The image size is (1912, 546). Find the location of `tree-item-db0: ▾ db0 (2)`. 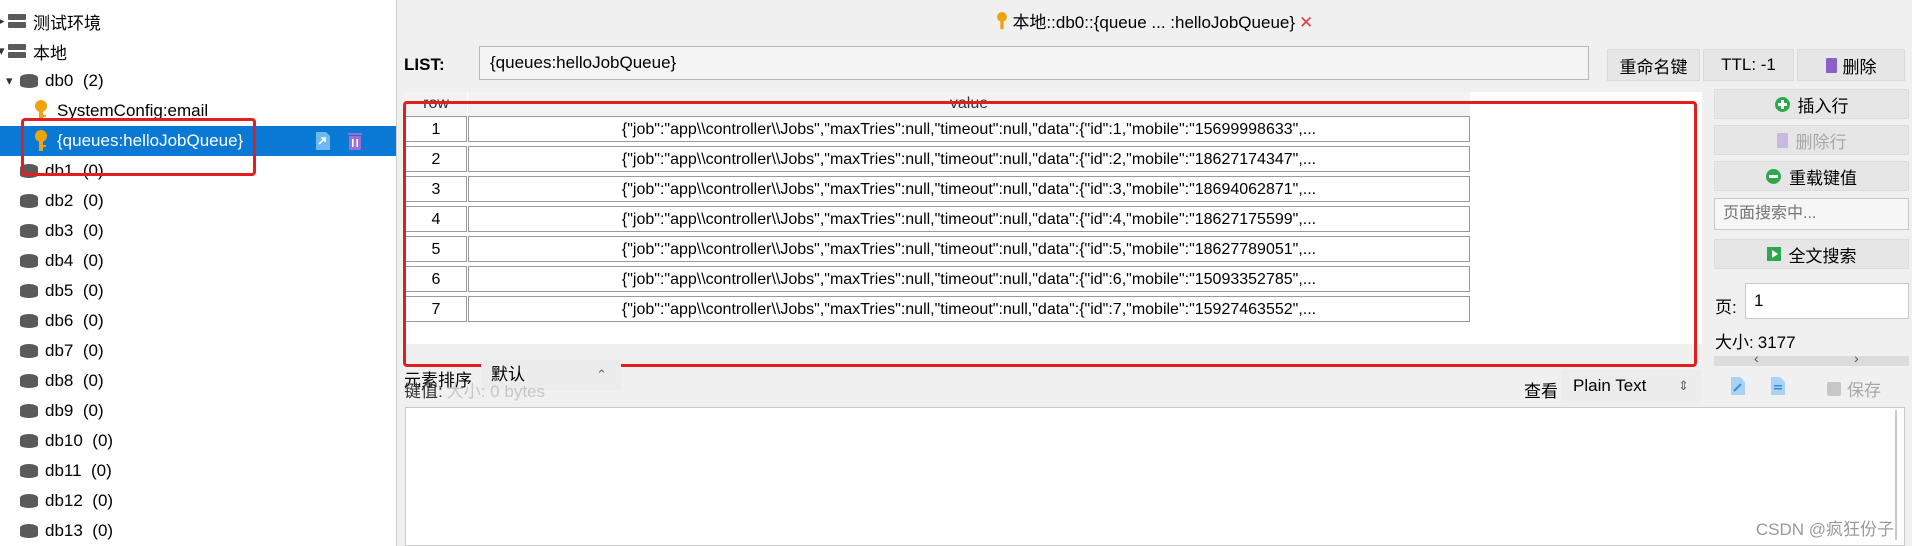

tree-item-db0: ▾ db0 (2) is located at coordinates (198, 81).